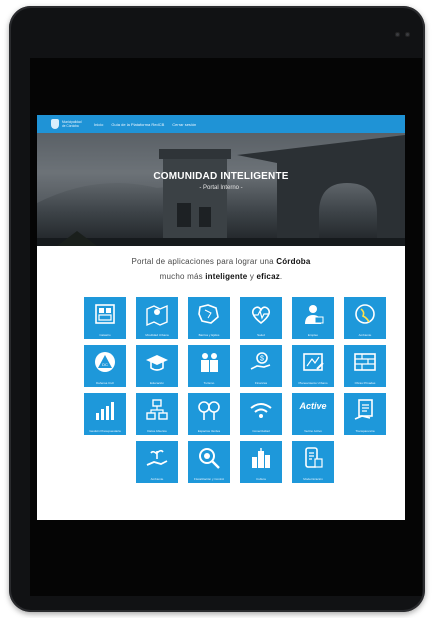 This screenshot has height=618, width=434. What do you see at coordinates (365, 314) in the screenshot?
I see `globe-icon` at bounding box center [365, 314].